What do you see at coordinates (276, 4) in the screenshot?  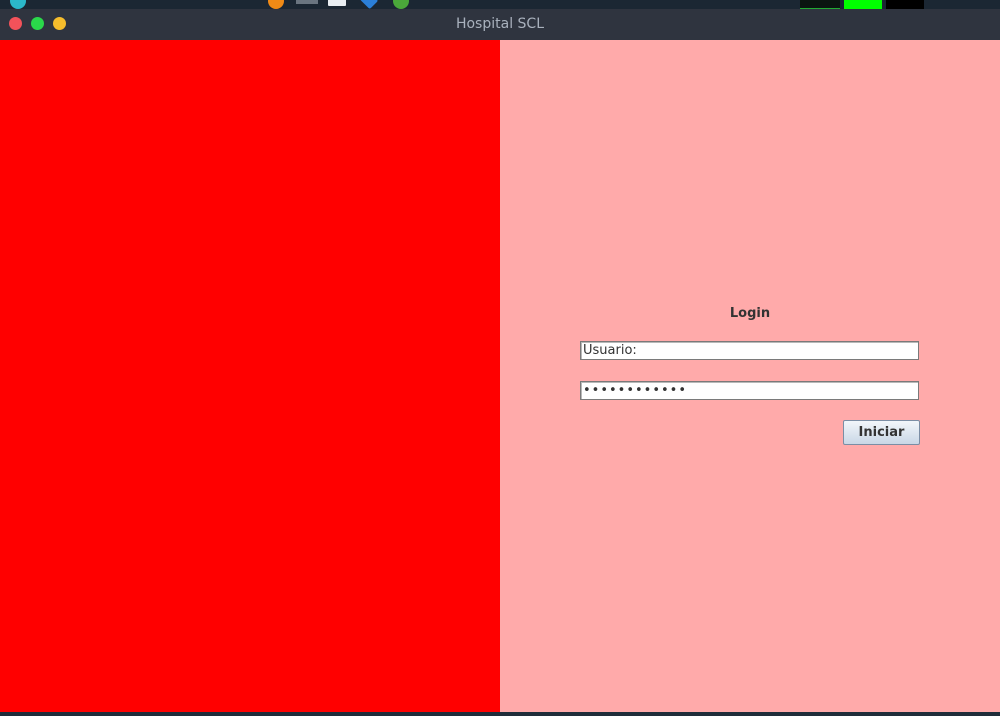 I see `firefox-icon` at bounding box center [276, 4].